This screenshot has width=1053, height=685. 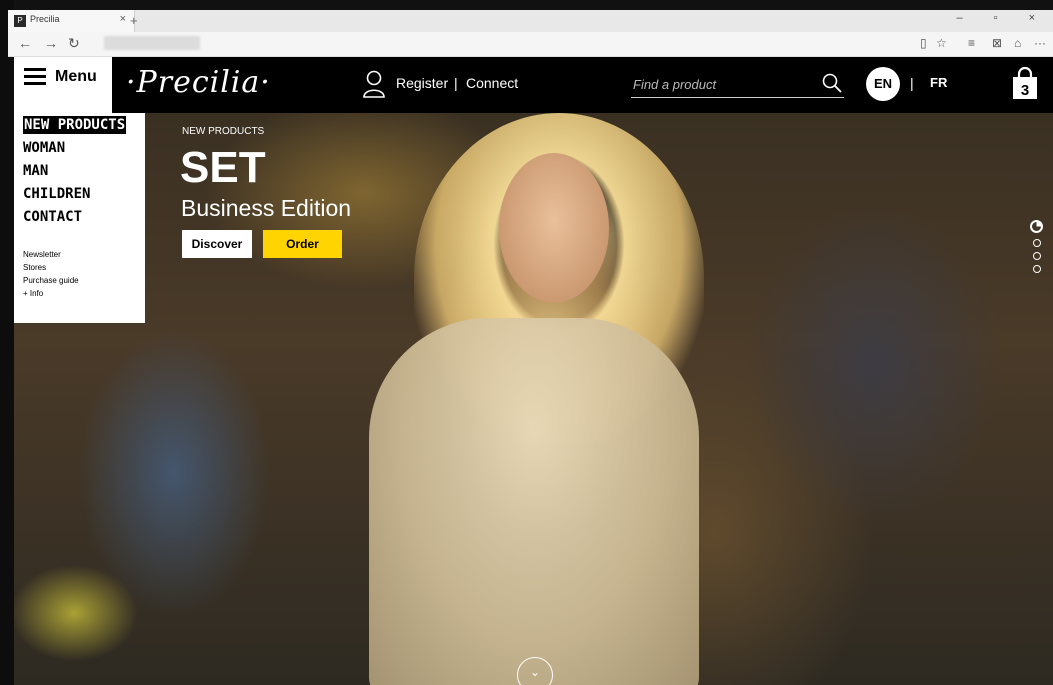 I want to click on menu-label: Menu, so click(x=76, y=76).